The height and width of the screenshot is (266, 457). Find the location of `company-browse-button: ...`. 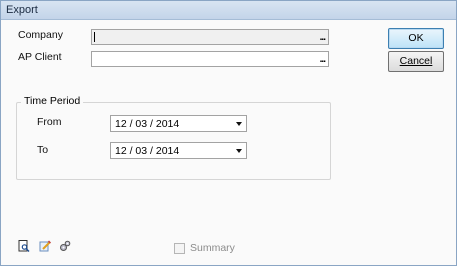

company-browse-button: ... is located at coordinates (323, 38).